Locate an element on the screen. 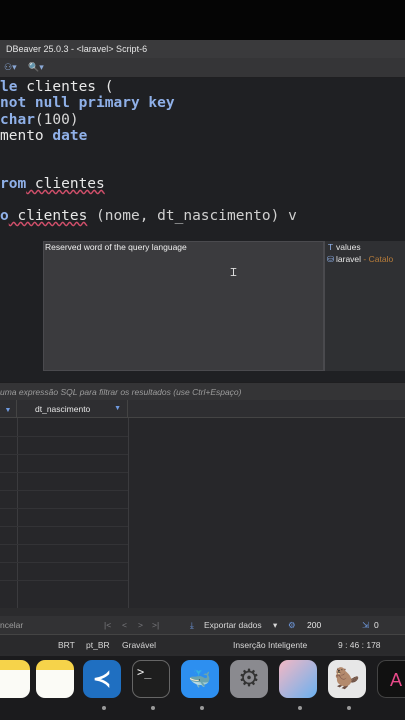 Image resolution: width=405 pixels, height=720 pixels. terminal-icon: >_ is located at coordinates (151, 679).